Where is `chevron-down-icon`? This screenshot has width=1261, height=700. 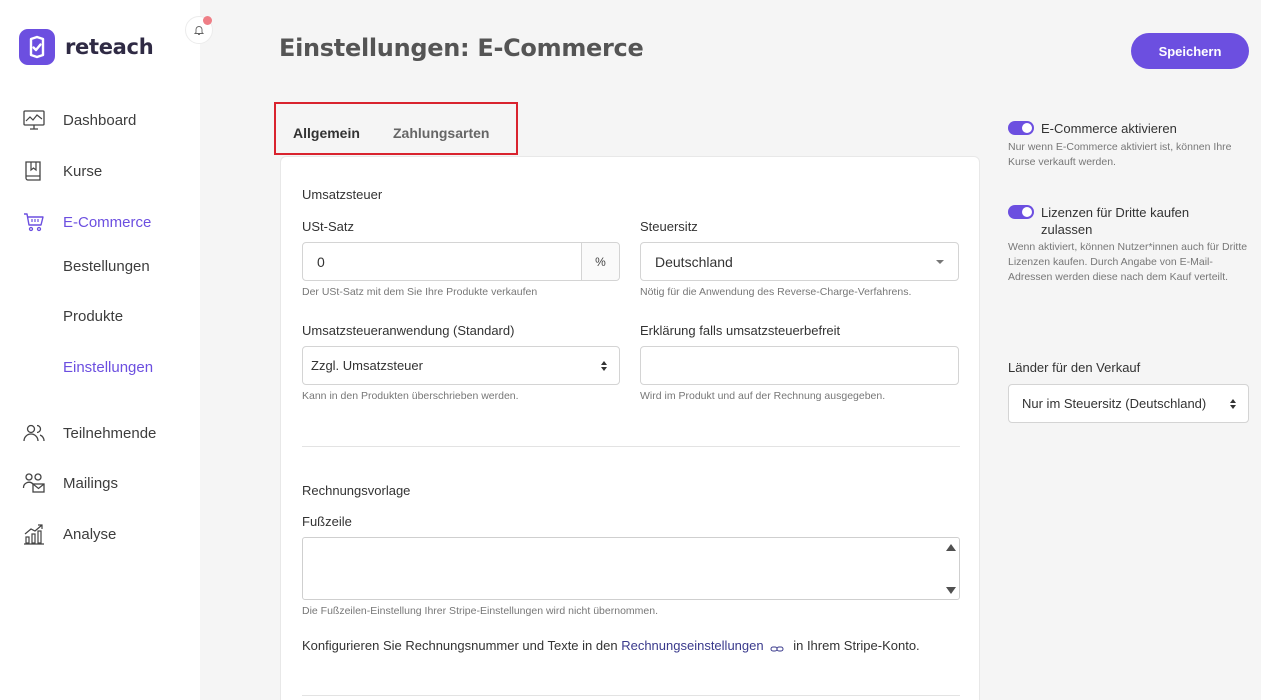 chevron-down-icon is located at coordinates (940, 261).